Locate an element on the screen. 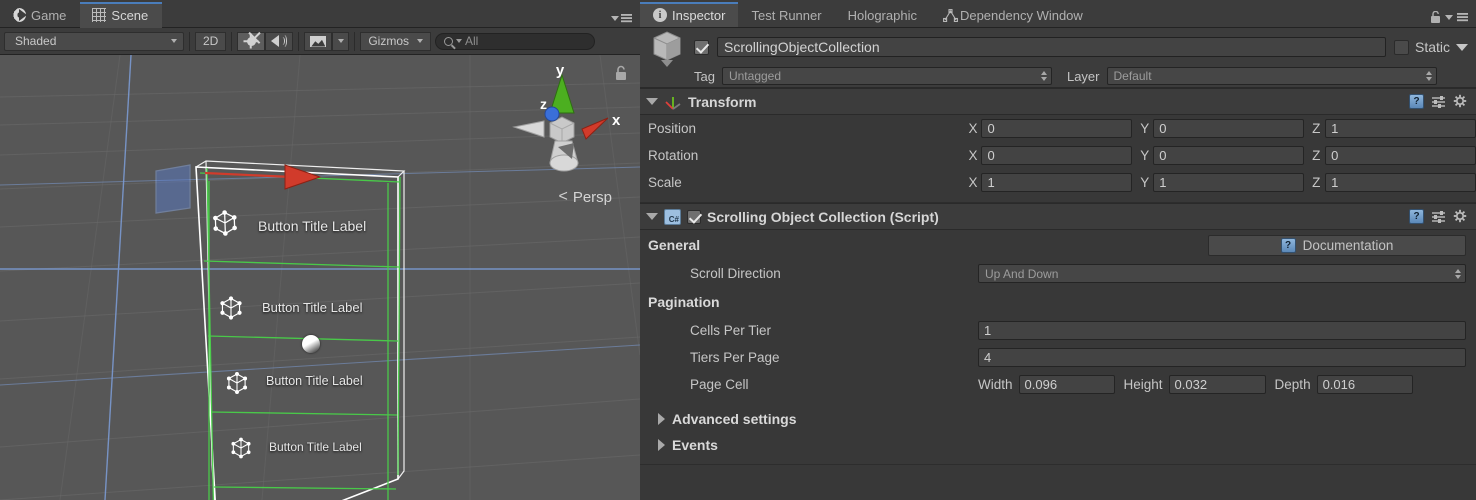 This screenshot has height=500, width=1476. scale-y-input: 1 is located at coordinates (1229, 182).